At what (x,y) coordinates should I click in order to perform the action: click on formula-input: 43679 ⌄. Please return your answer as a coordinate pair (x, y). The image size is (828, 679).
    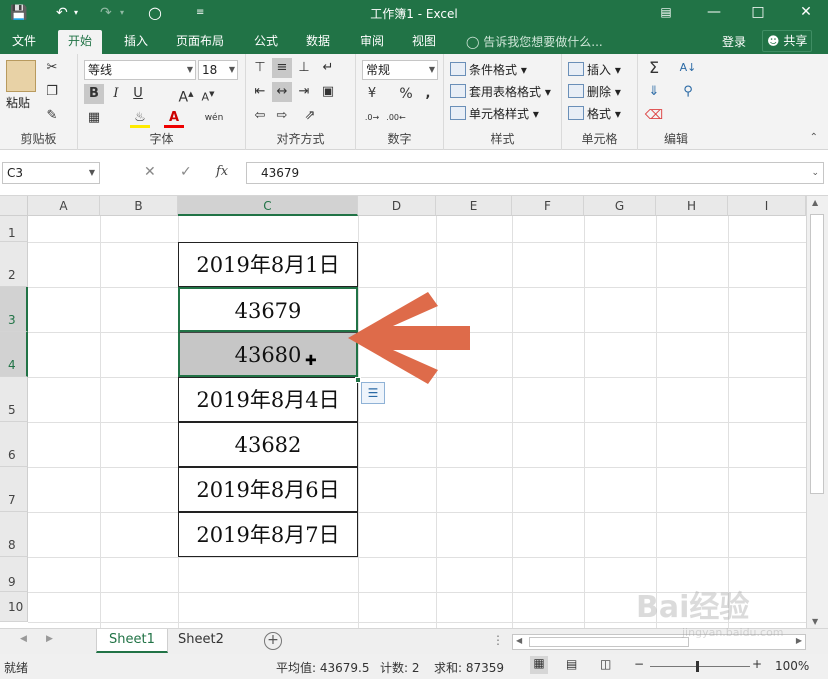
    Looking at the image, I should click on (535, 173).